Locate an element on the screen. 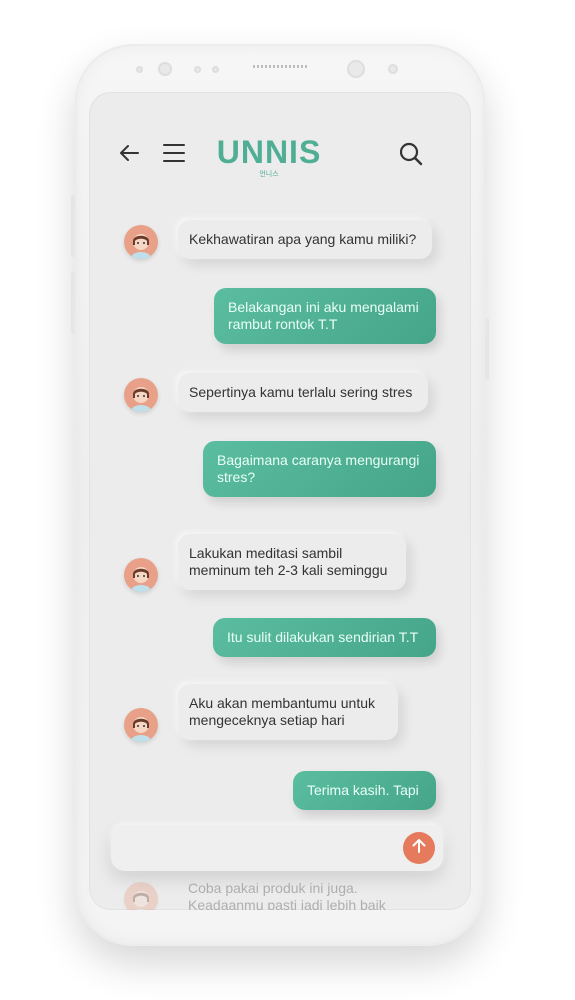  phone-power-button is located at coordinates (487, 349).